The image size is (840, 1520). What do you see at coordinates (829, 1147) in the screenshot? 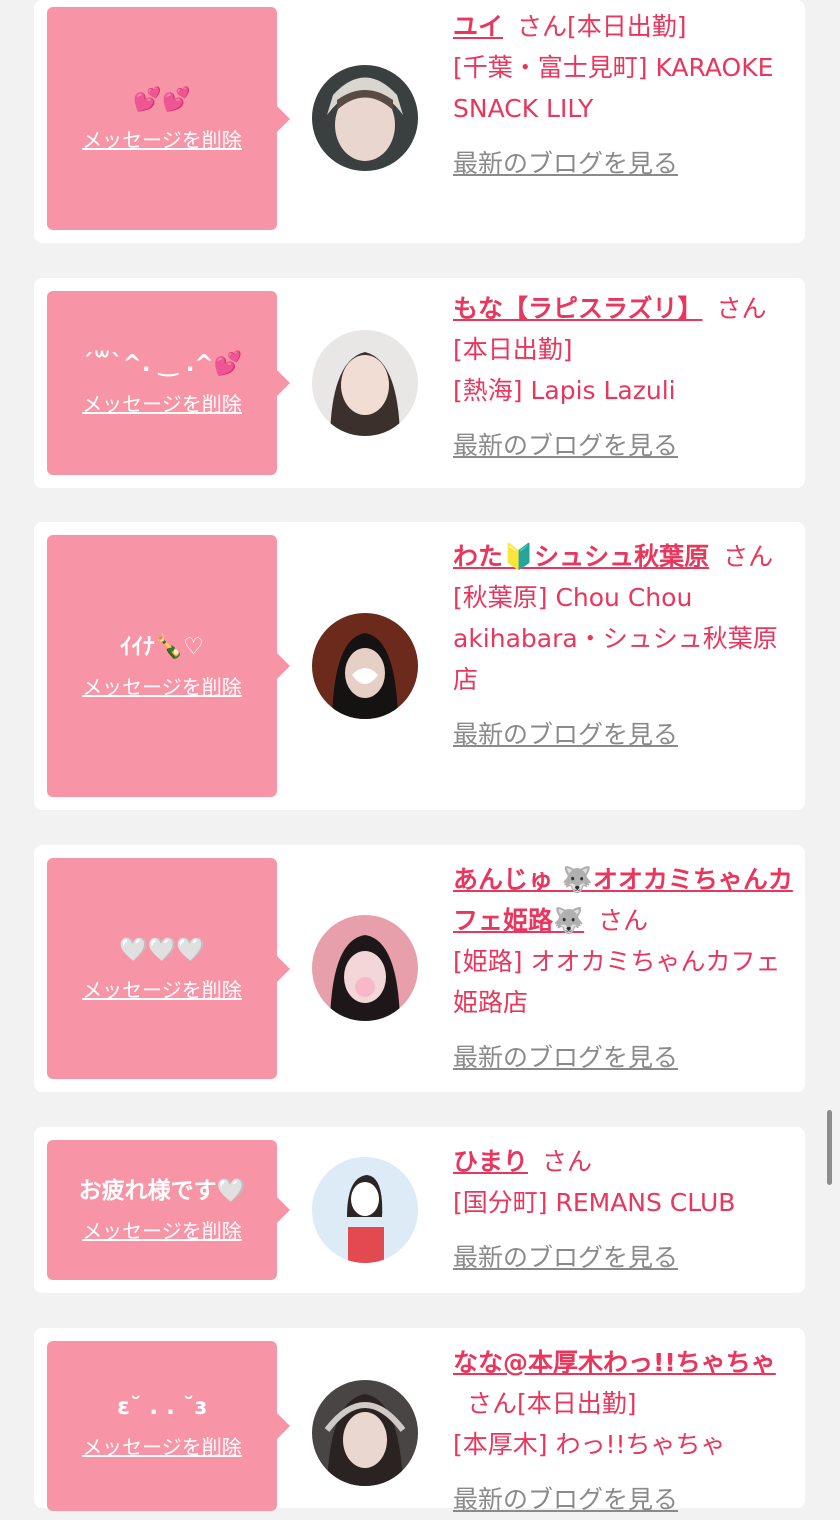
I see `scrollbar` at bounding box center [829, 1147].